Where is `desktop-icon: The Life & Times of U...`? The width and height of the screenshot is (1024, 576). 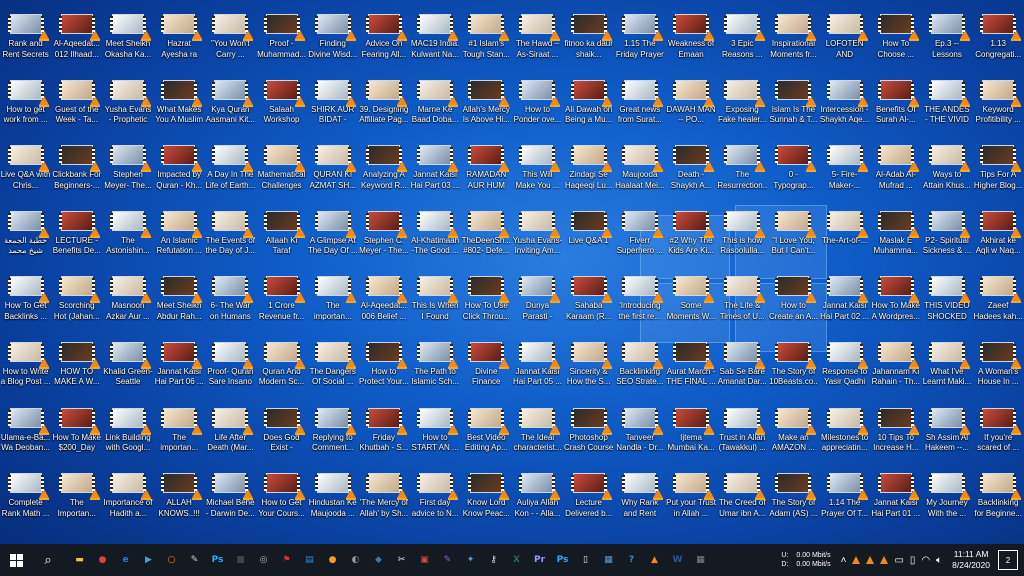
desktop-icon: The Life & Times of U... is located at coordinates (742, 305).